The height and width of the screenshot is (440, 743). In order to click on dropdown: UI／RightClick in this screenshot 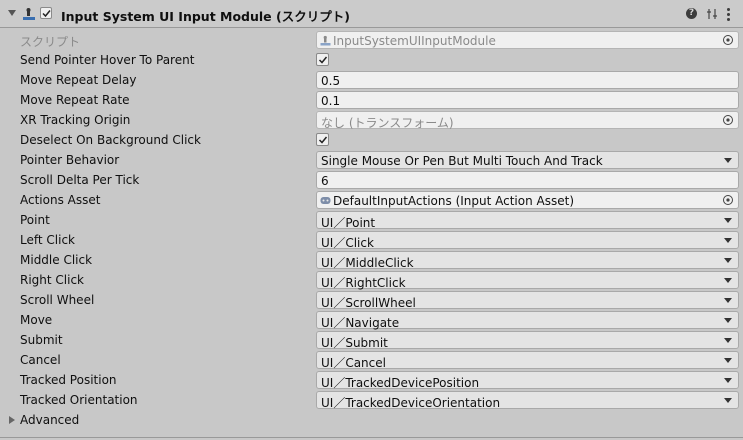, I will do `click(527, 280)`.